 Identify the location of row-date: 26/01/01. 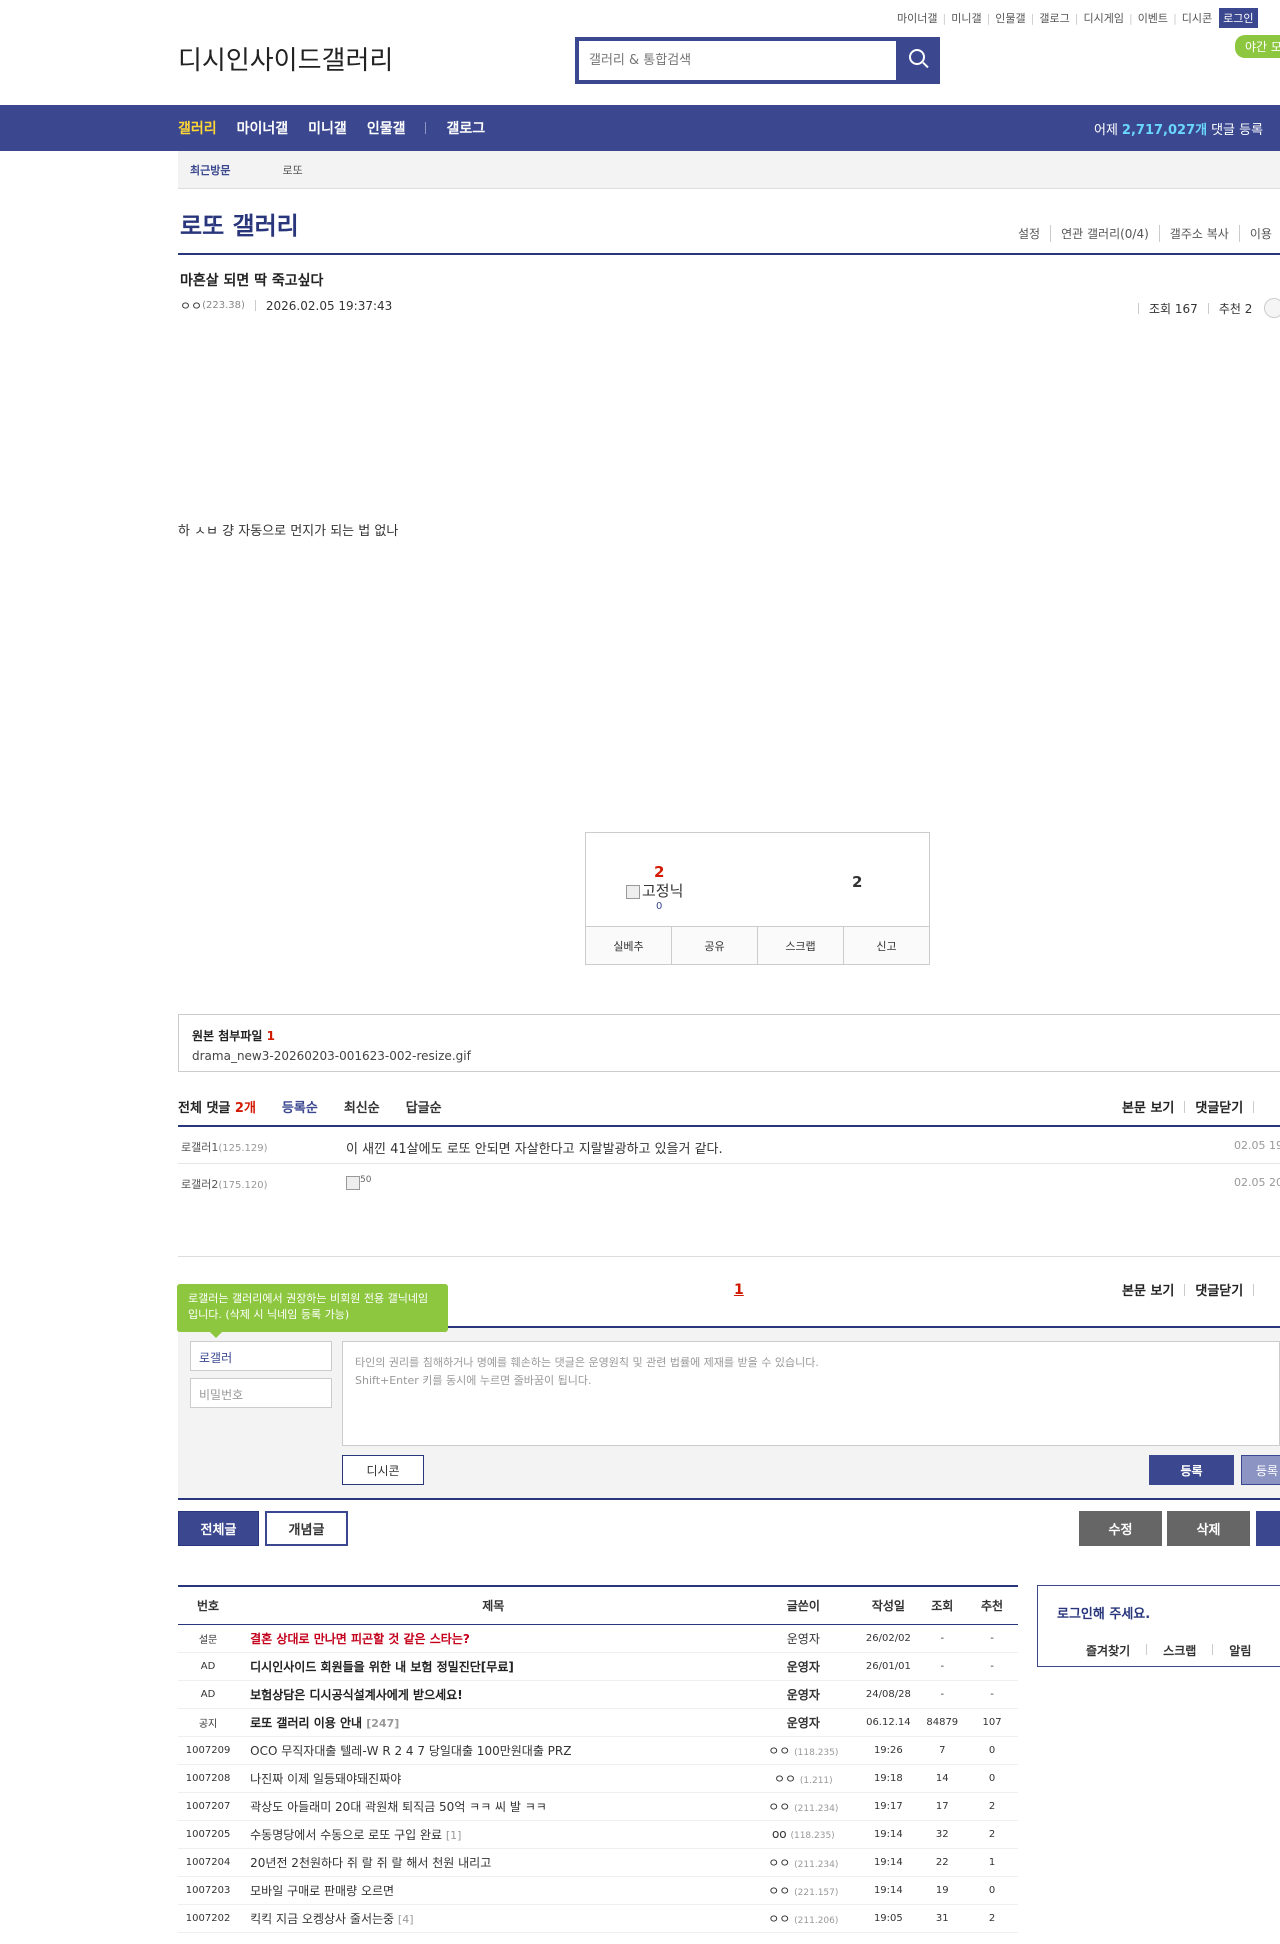
(888, 1666).